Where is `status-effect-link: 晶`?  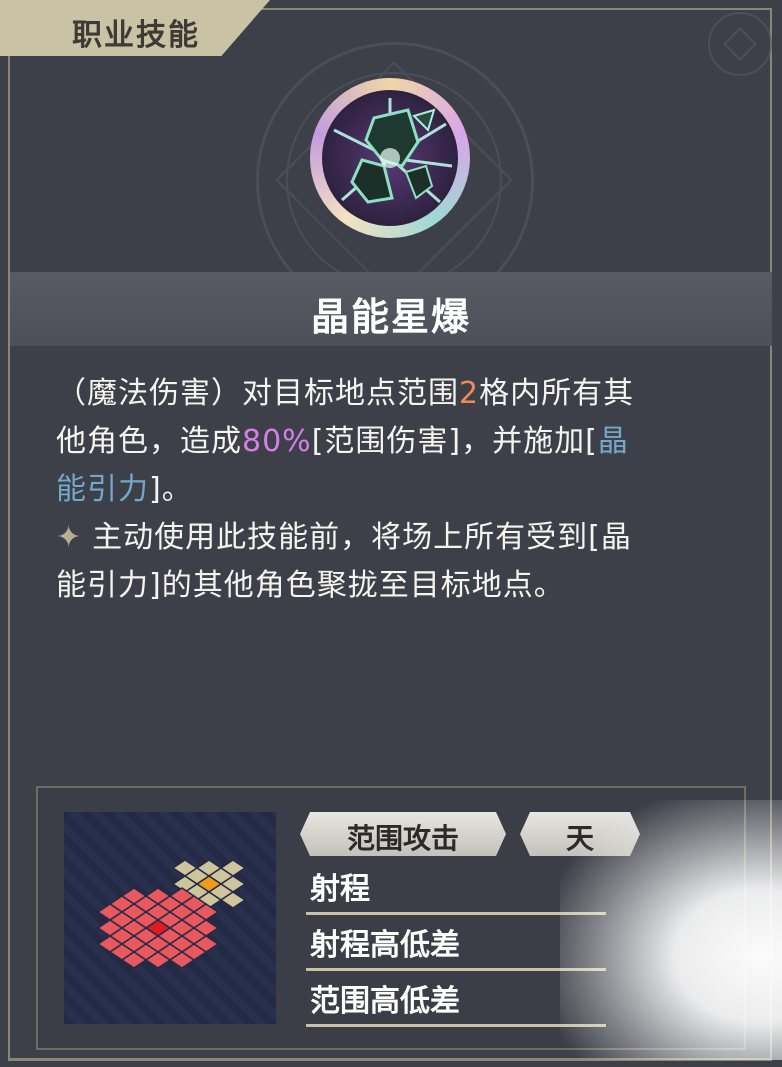
status-effect-link: 晶 is located at coordinates (613, 441).